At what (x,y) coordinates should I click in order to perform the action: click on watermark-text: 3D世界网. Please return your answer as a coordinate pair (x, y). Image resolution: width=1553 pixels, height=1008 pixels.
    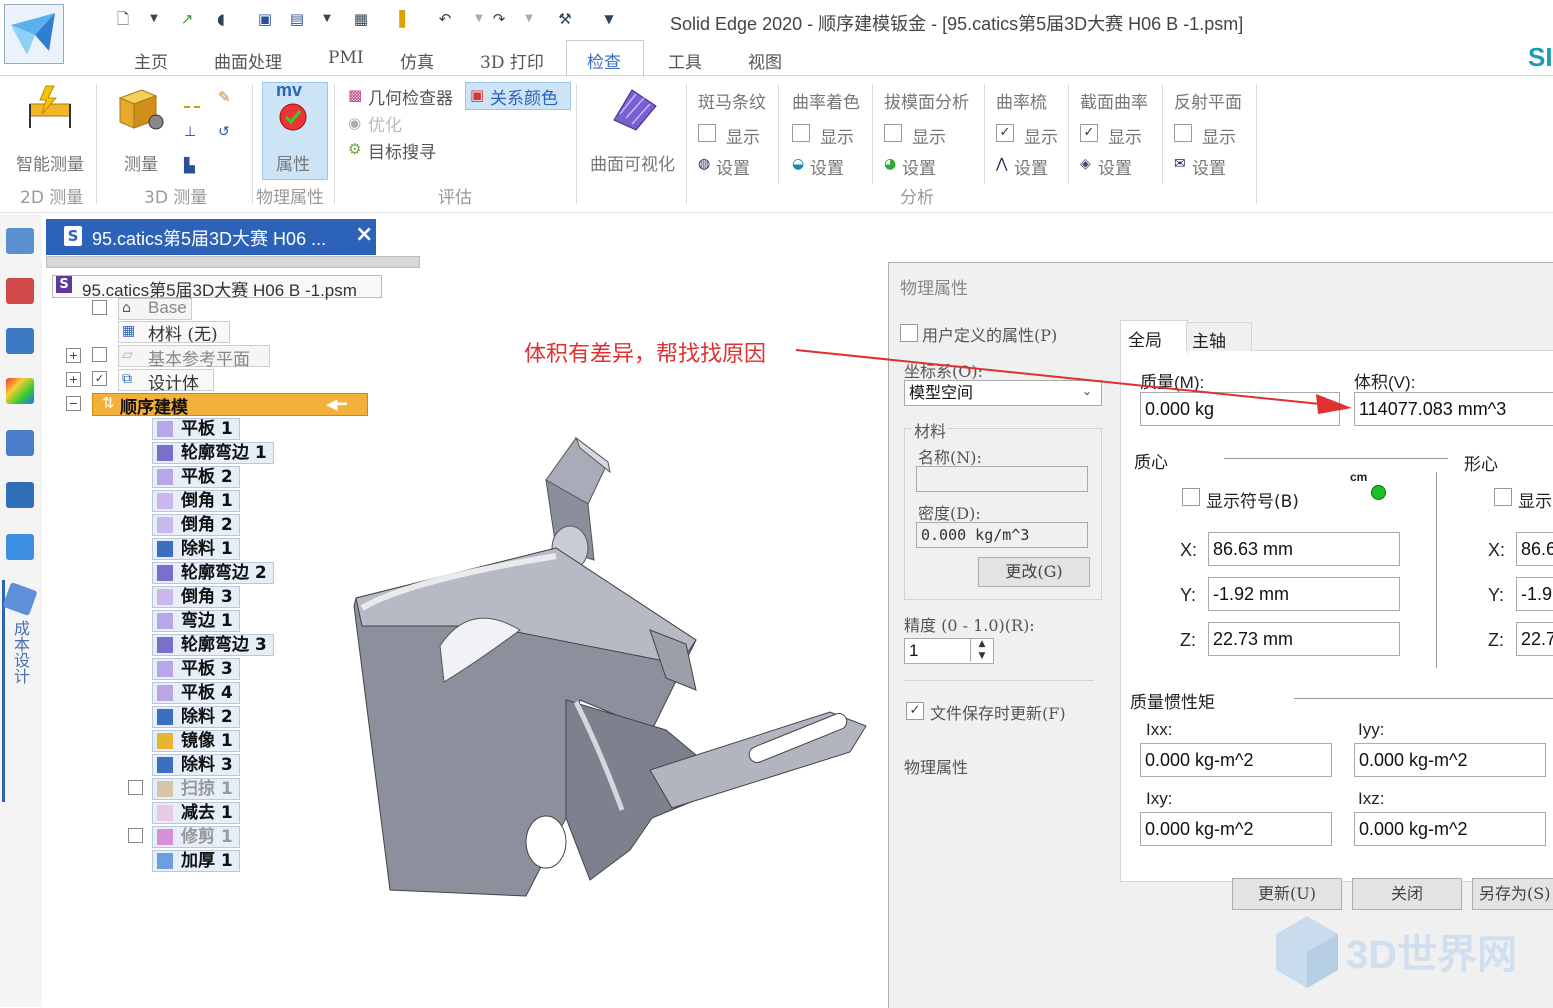
    Looking at the image, I should click on (1432, 955).